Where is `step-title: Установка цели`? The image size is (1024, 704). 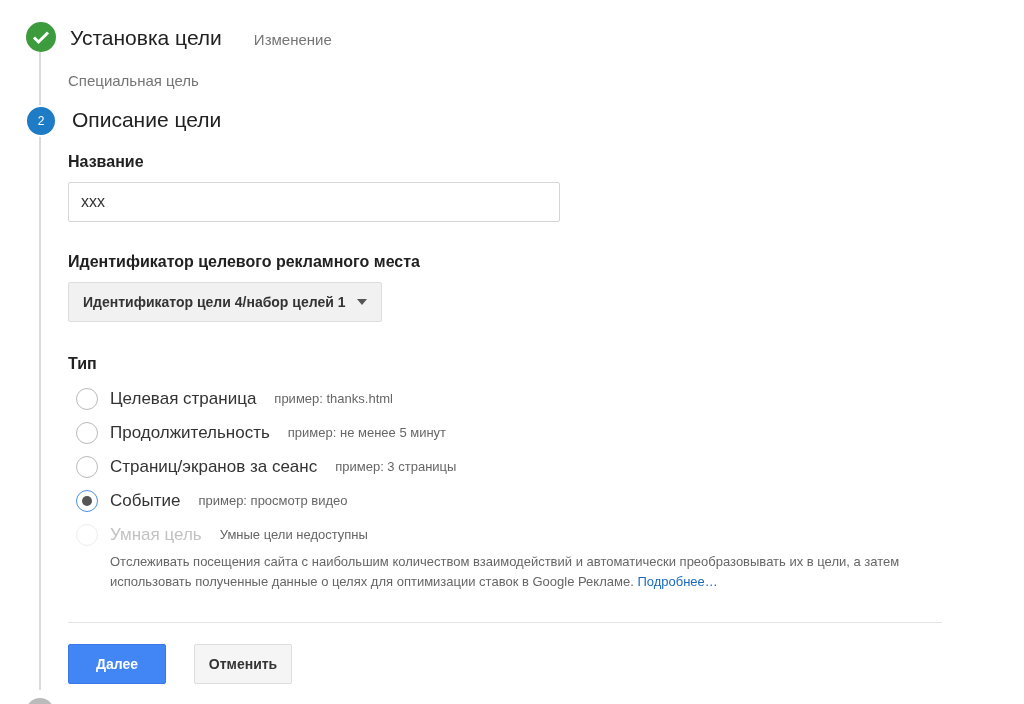 step-title: Установка цели is located at coordinates (146, 38).